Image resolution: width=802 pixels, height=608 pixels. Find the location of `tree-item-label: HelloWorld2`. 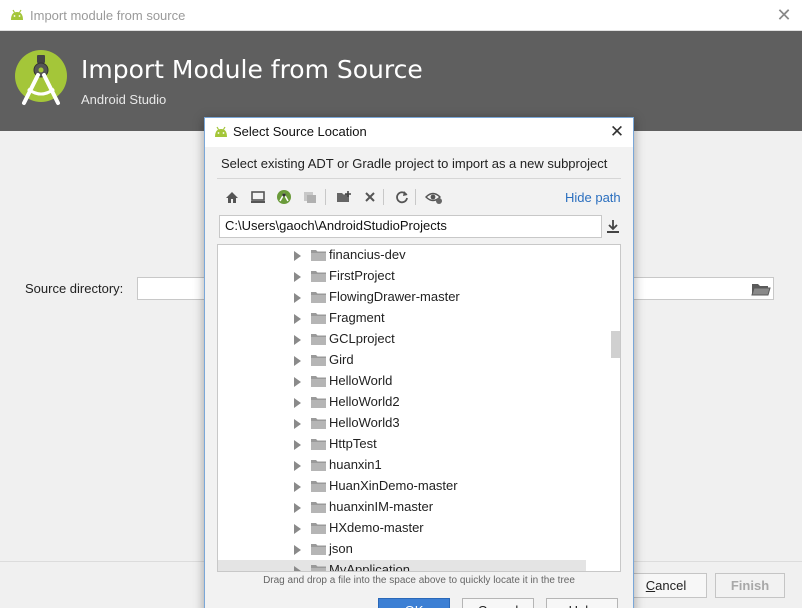

tree-item-label: HelloWorld2 is located at coordinates (364, 401).